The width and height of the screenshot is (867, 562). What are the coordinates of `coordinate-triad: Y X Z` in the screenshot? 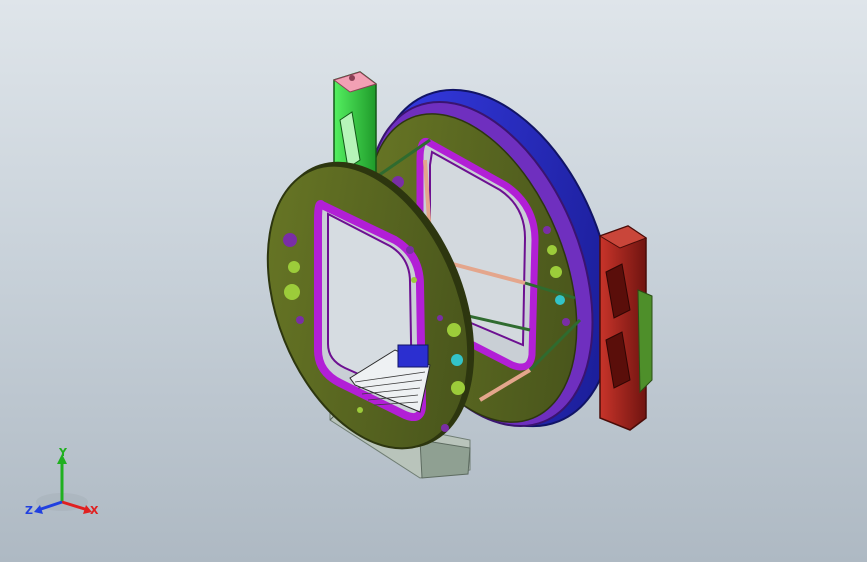 It's located at (62, 481).